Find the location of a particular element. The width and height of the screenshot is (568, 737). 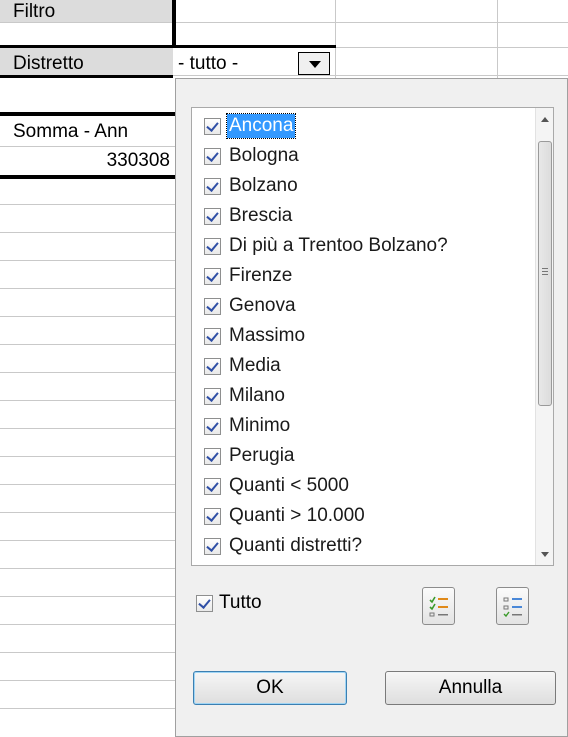

list-item: Quanti distretti? is located at coordinates (364, 546).